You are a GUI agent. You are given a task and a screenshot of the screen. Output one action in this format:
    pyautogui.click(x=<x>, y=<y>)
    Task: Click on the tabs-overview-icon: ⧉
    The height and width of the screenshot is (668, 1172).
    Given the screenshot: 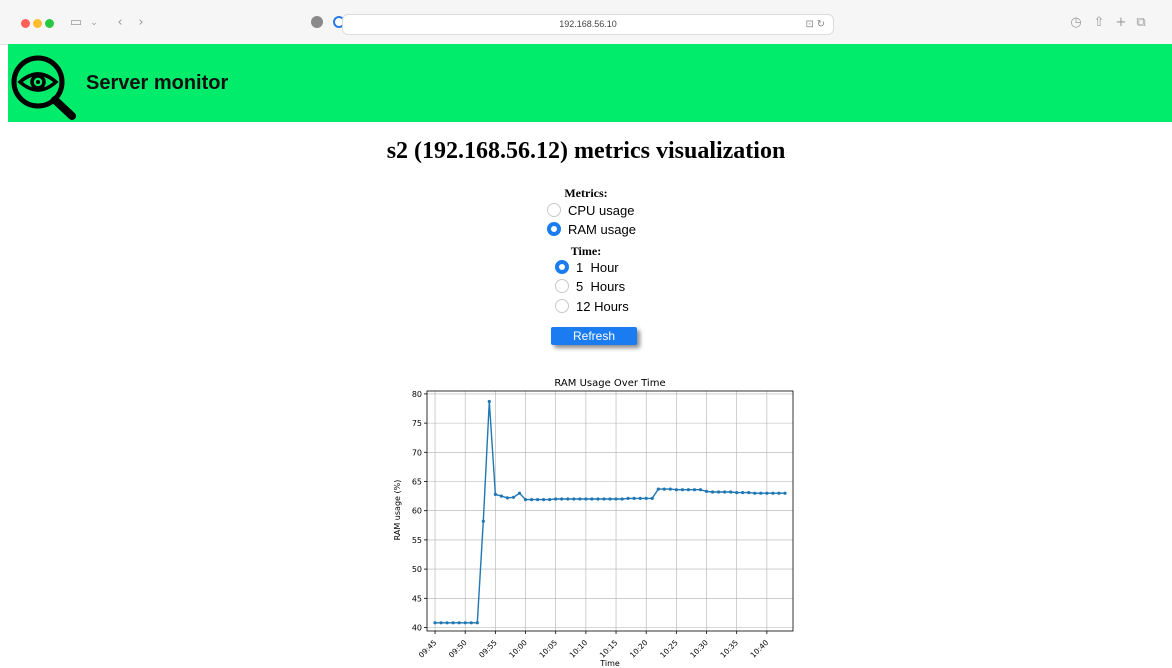 What is the action you would take?
    pyautogui.click(x=1141, y=23)
    